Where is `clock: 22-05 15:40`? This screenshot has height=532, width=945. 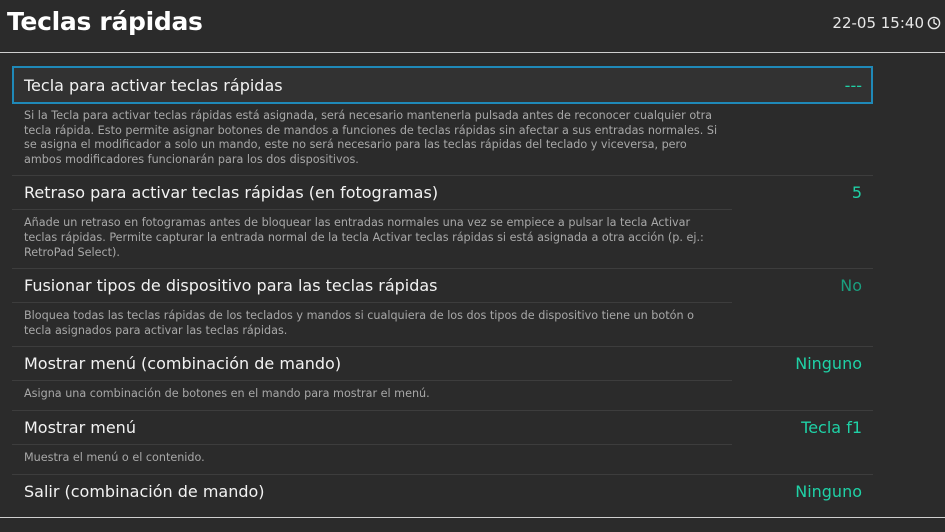 clock: 22-05 15:40 is located at coordinates (886, 23).